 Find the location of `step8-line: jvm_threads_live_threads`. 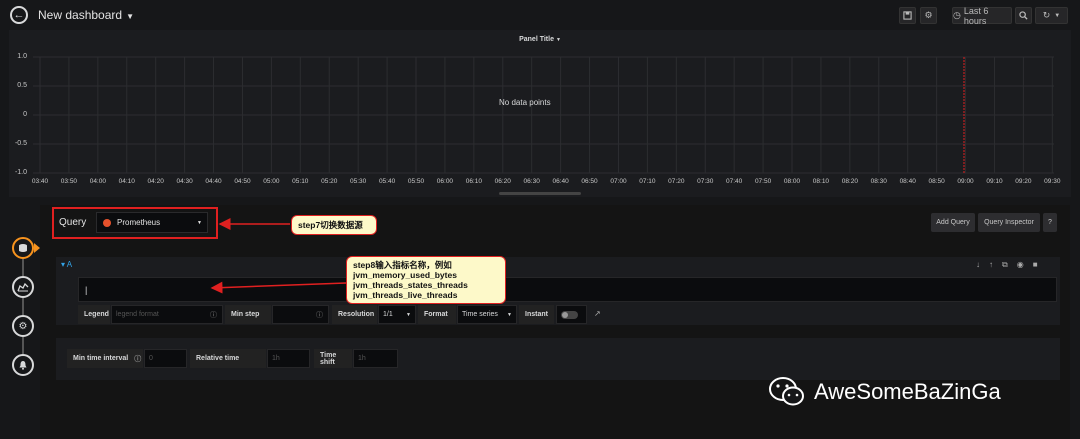

step8-line: jvm_threads_live_threads is located at coordinates (405, 295).